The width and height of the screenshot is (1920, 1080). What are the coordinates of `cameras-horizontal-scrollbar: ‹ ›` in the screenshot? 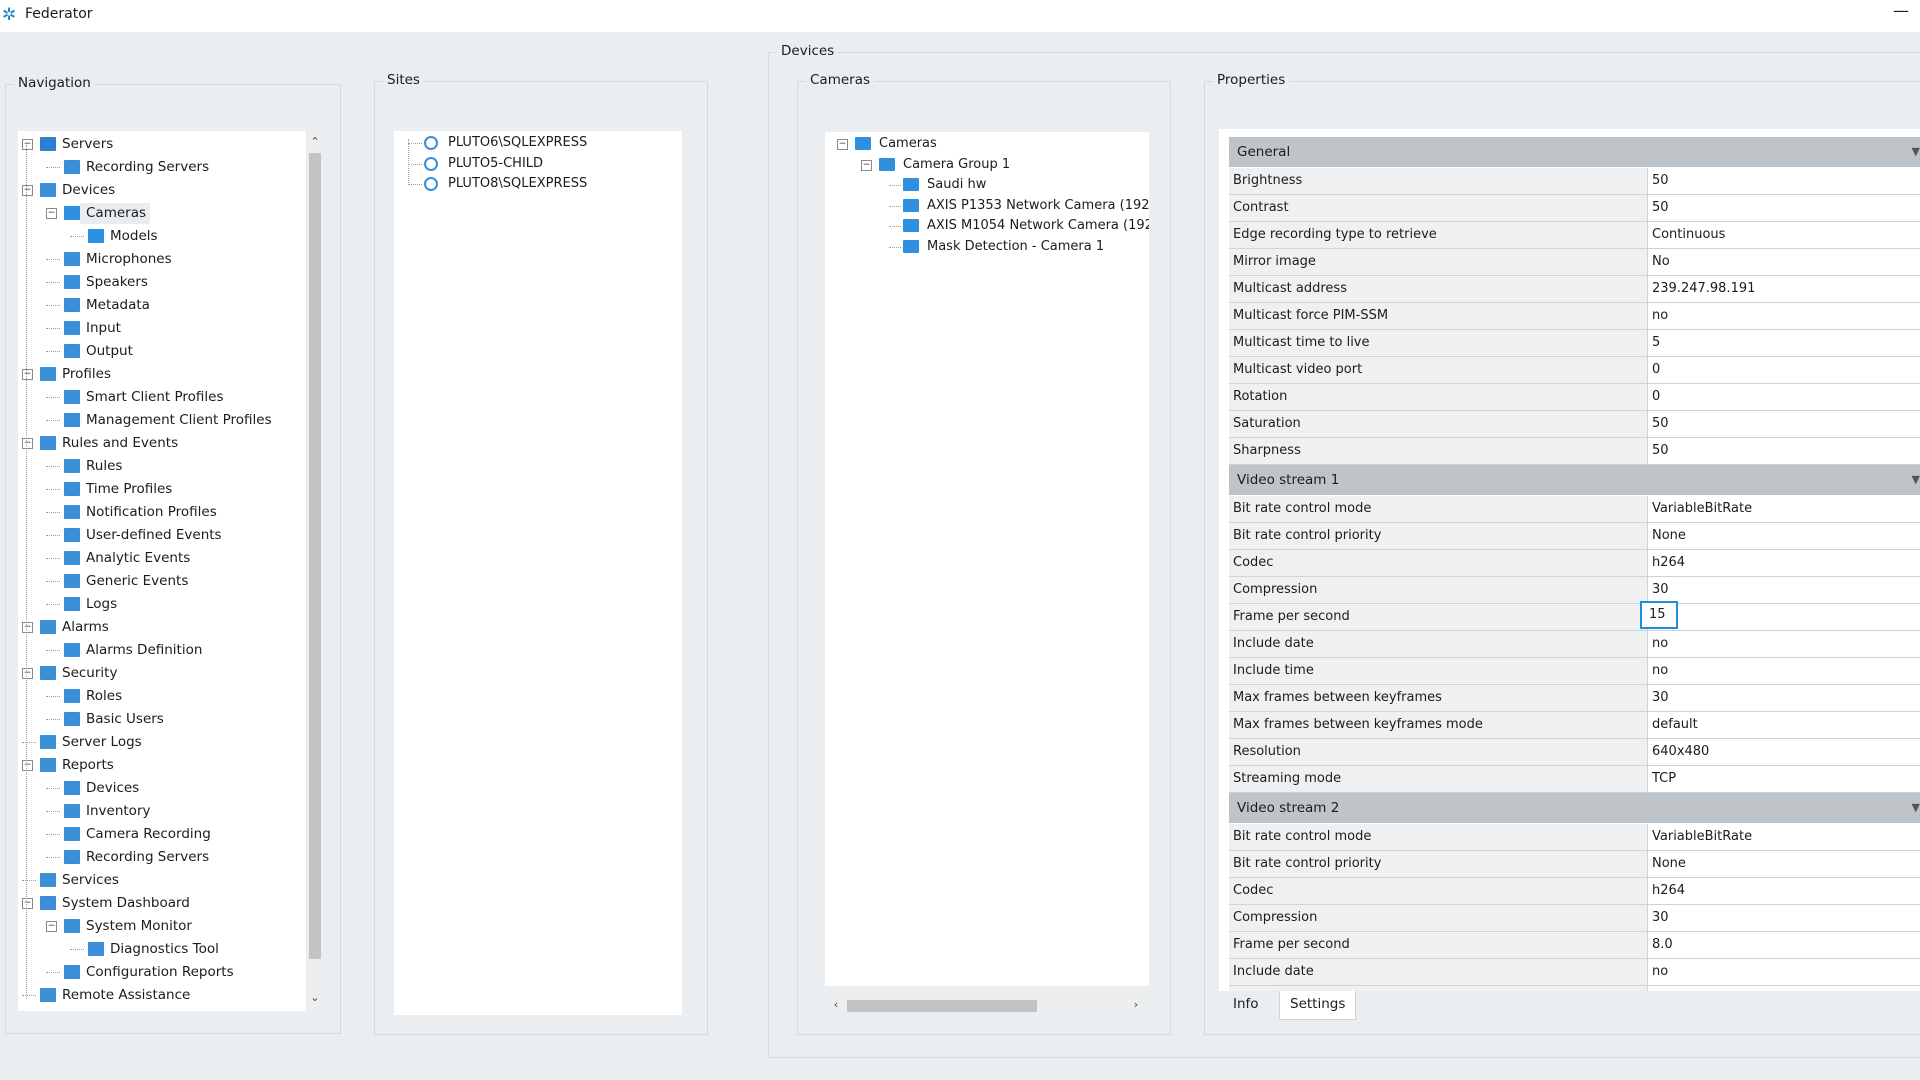 It's located at (987, 1006).